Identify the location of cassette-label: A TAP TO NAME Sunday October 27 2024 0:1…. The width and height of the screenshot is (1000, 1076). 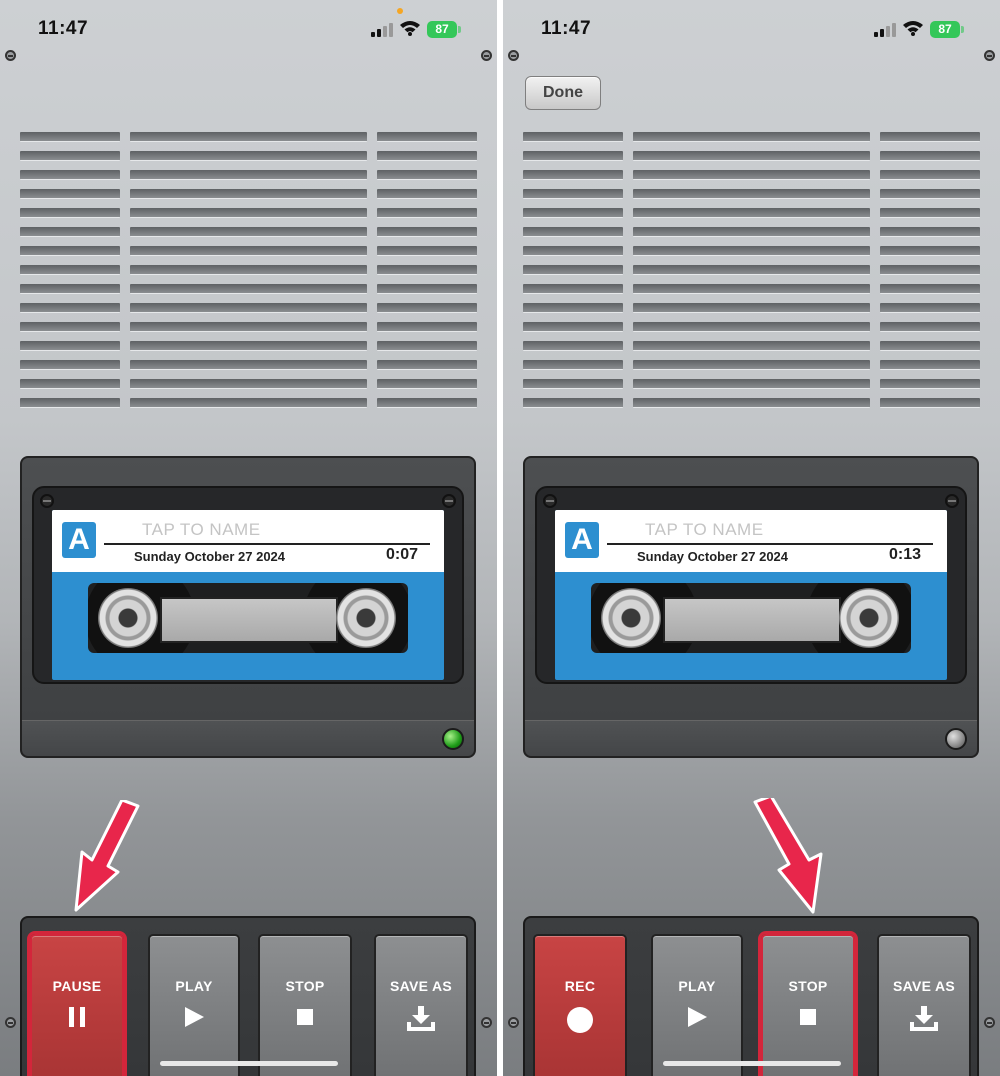
(751, 541).